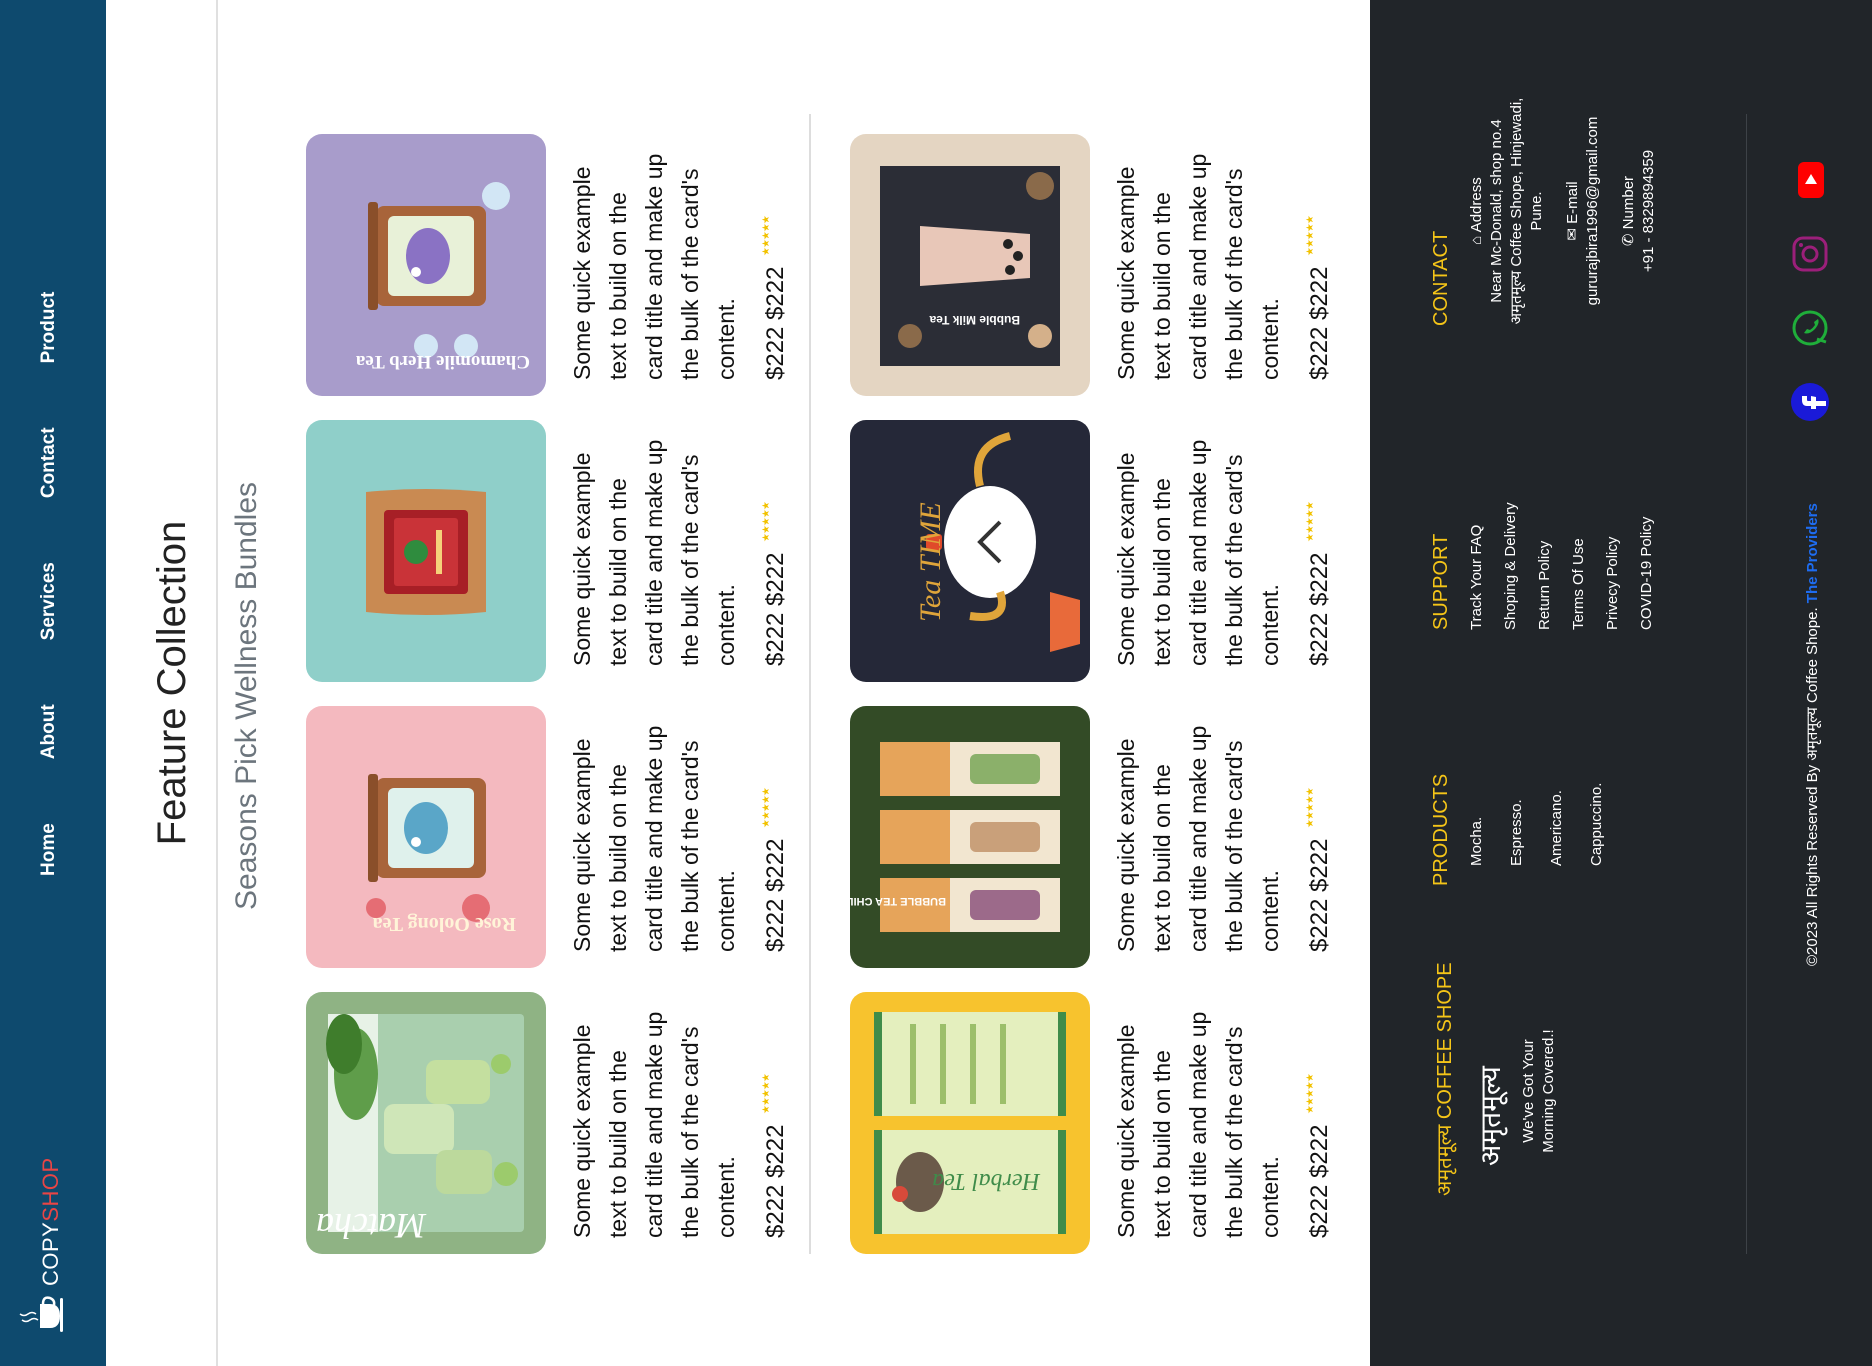 The width and height of the screenshot is (1872, 1366). Describe the element at coordinates (898, 901) in the screenshot. I see `svg-text: BUBBLE TEA CHILL` at that location.